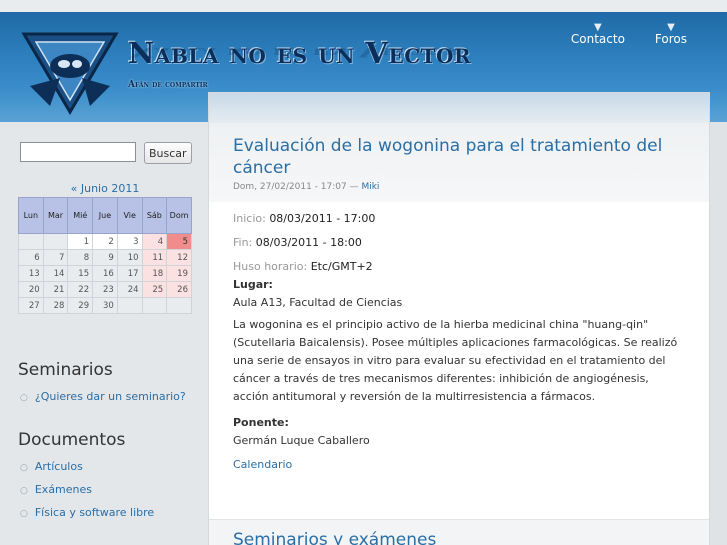  What do you see at coordinates (80, 305) in the screenshot?
I see `calendar-day-cell: 29` at bounding box center [80, 305].